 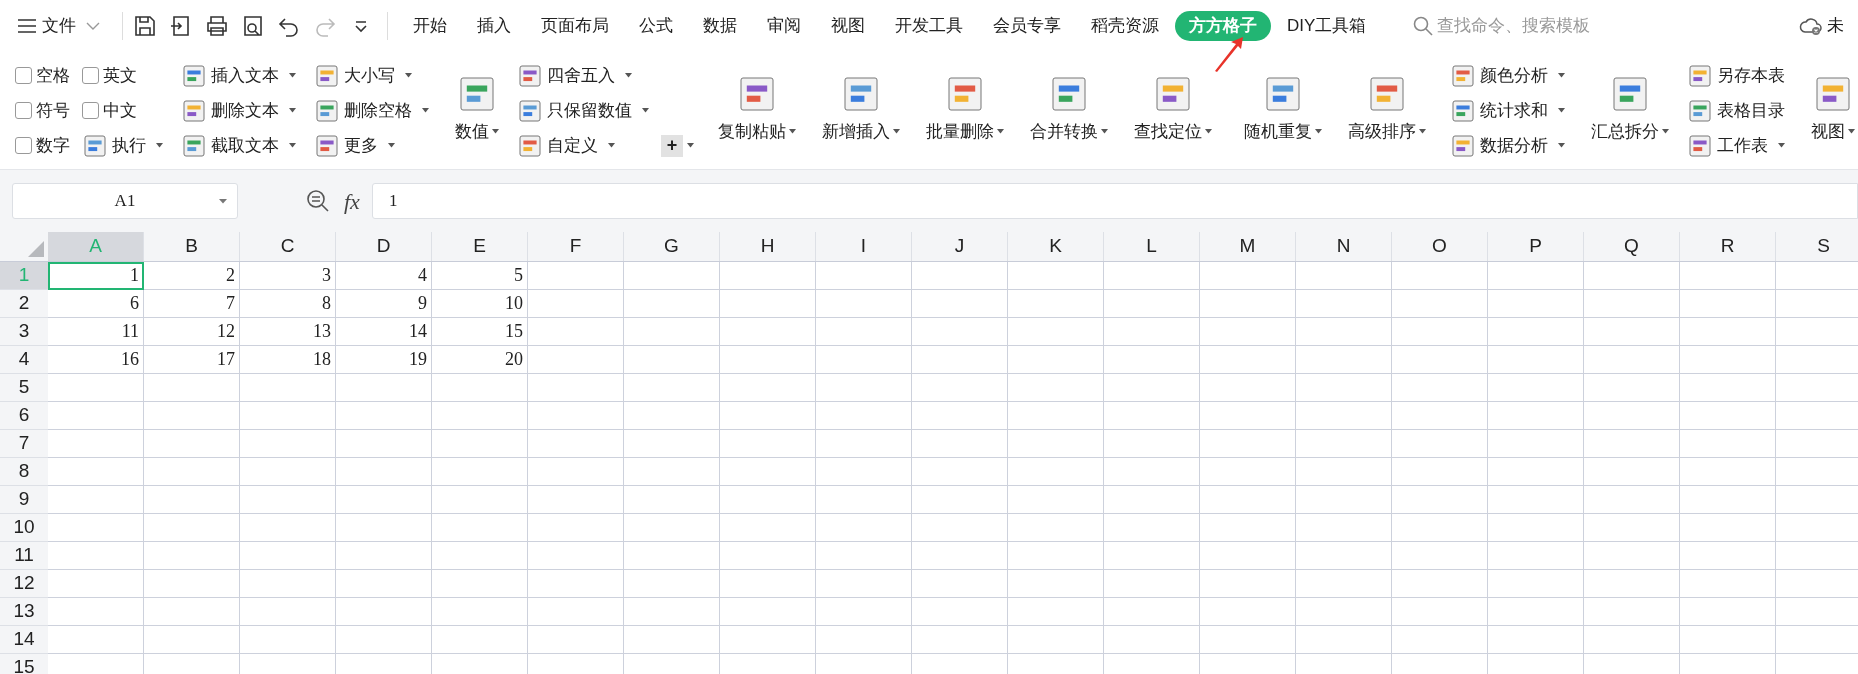 What do you see at coordinates (1508, 75) in the screenshot?
I see `ribbon-button: 颜色分析` at bounding box center [1508, 75].